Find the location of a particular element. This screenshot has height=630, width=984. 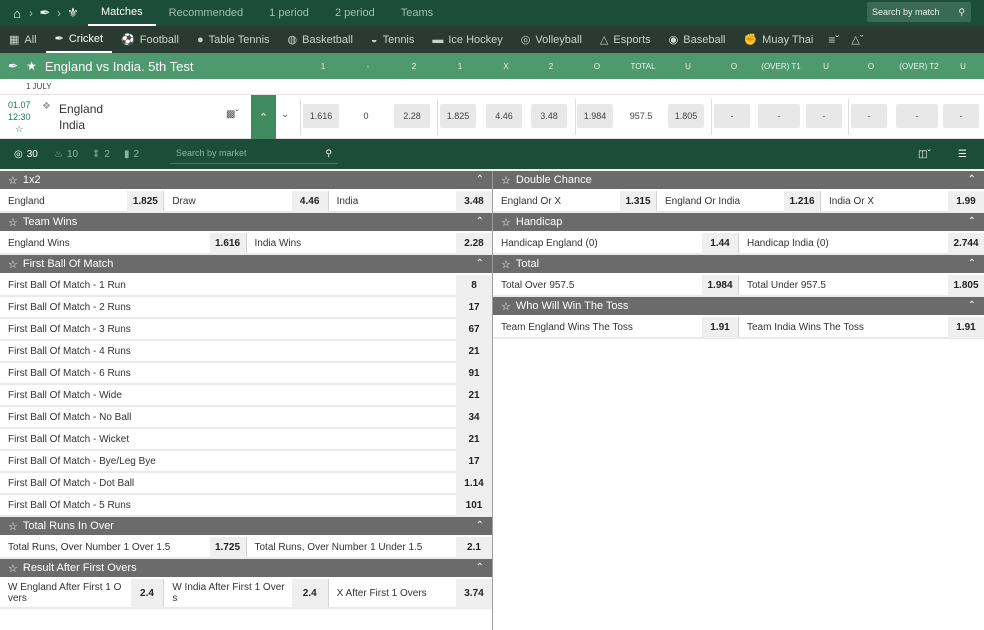

bet-outcome: First Ball Of Match - No Ball 34 is located at coordinates (246, 417).